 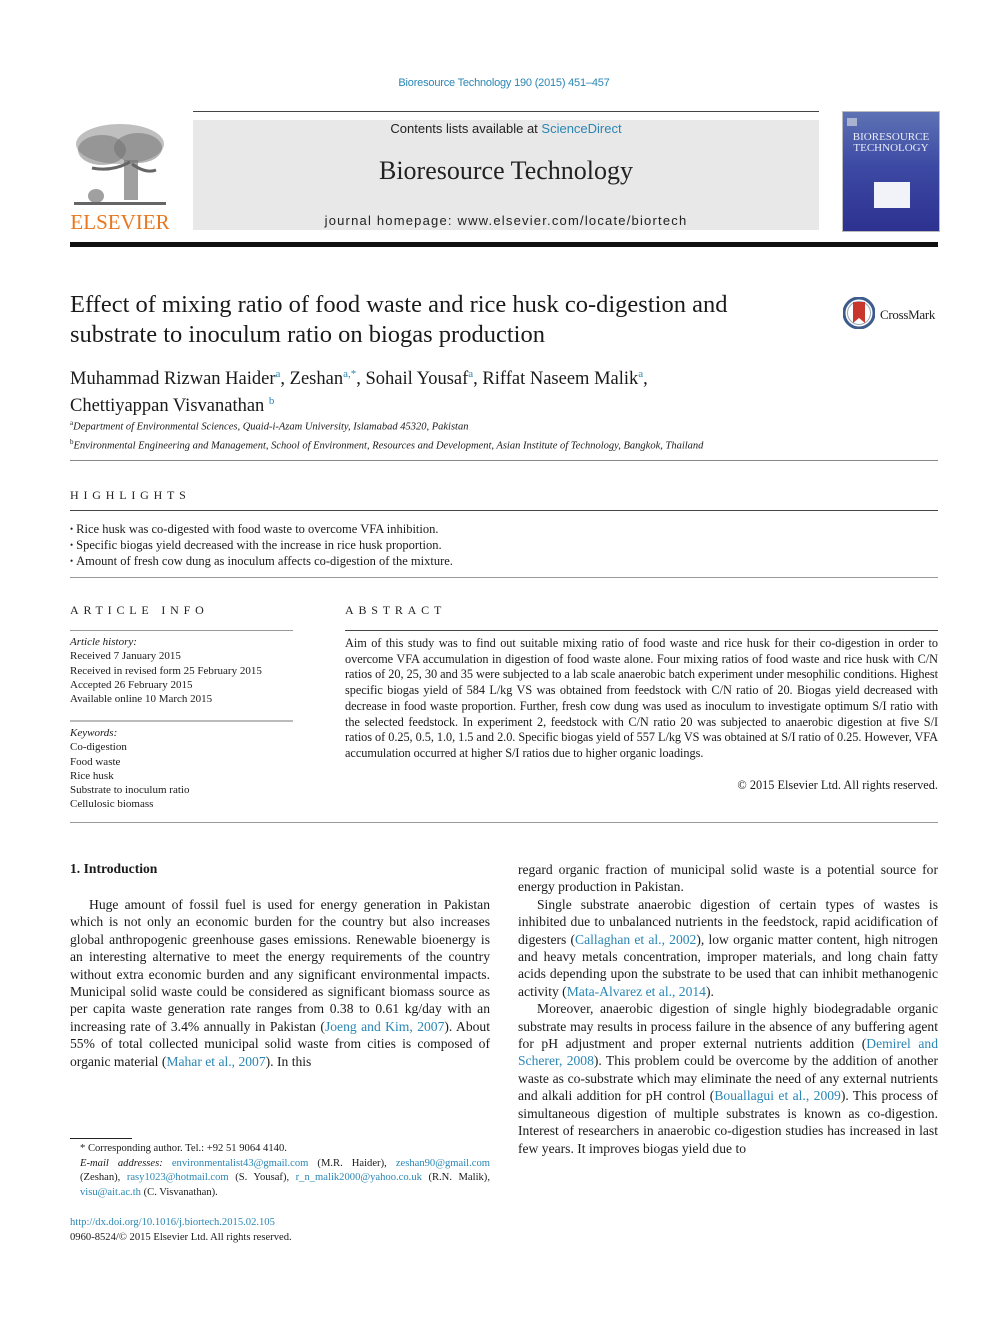 What do you see at coordinates (891, 148) in the screenshot?
I see `cover-title-line2: TECHNOLOGY` at bounding box center [891, 148].